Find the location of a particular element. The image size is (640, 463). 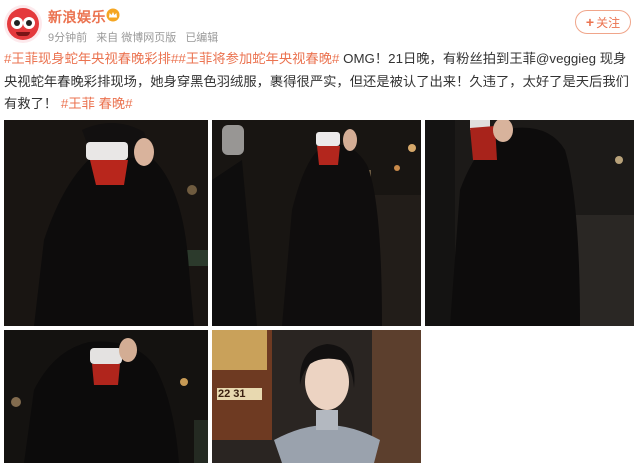

poster-text: 22 31 is located at coordinates (232, 394).